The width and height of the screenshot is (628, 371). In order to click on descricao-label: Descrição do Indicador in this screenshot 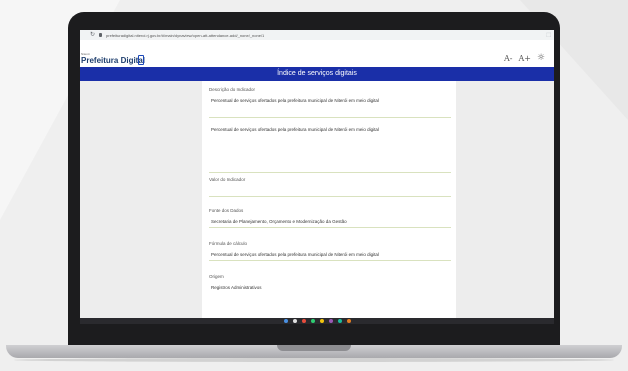, I will do `click(232, 89)`.